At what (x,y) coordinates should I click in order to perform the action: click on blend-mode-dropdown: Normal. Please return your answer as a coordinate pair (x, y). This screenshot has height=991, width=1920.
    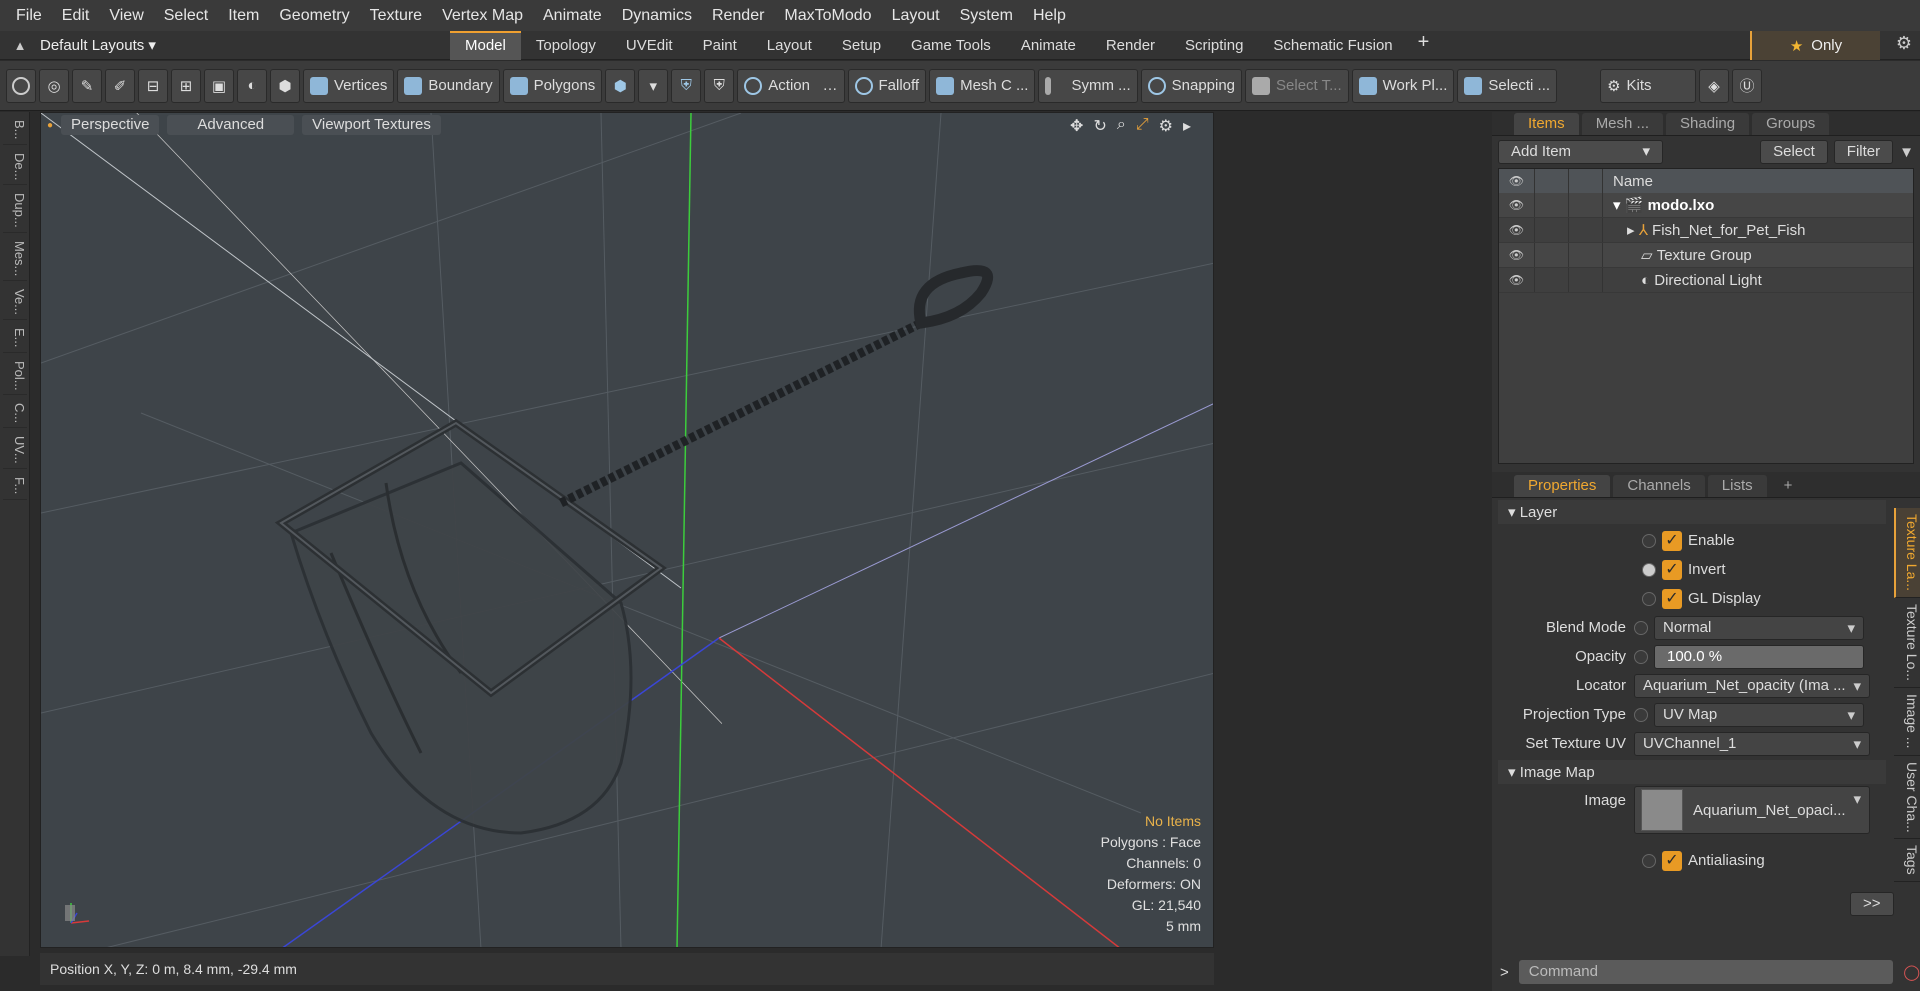
    Looking at the image, I should click on (1759, 627).